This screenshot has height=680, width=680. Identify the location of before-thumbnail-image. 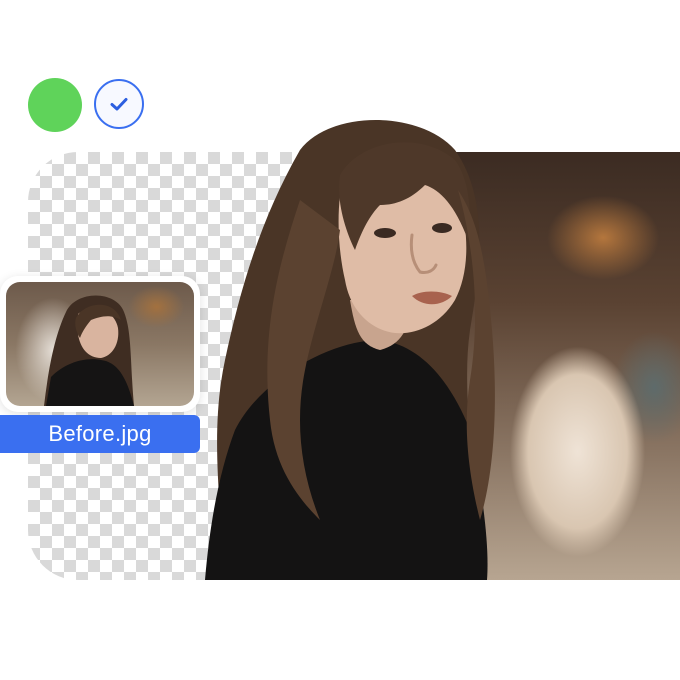
(100, 344).